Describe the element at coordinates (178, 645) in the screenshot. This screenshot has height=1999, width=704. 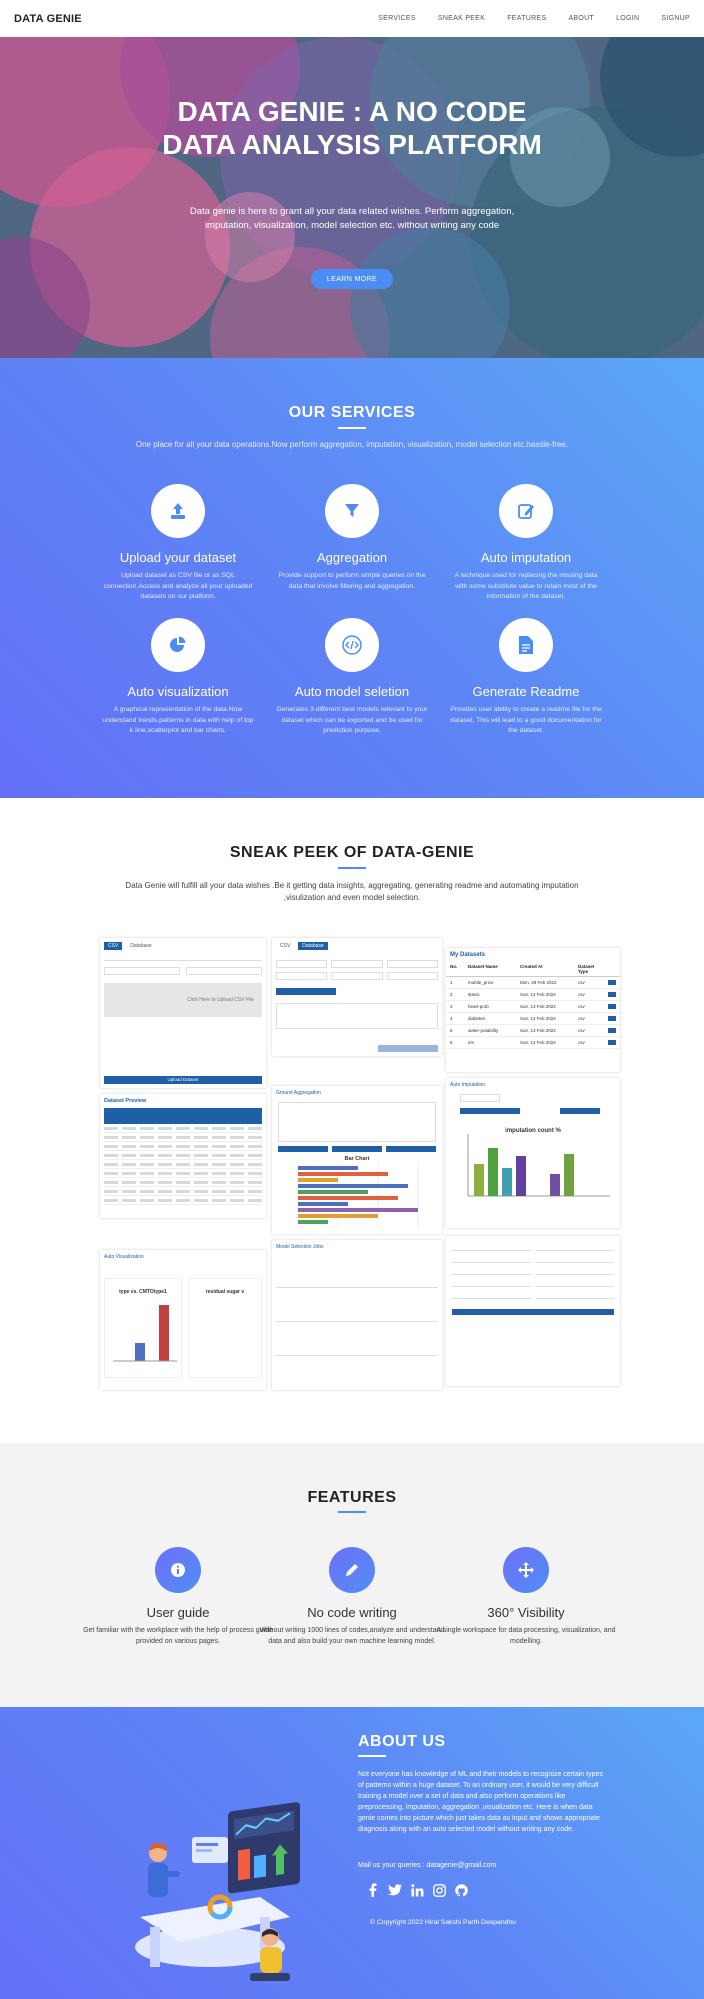
I see `pie-chart-icon` at that location.